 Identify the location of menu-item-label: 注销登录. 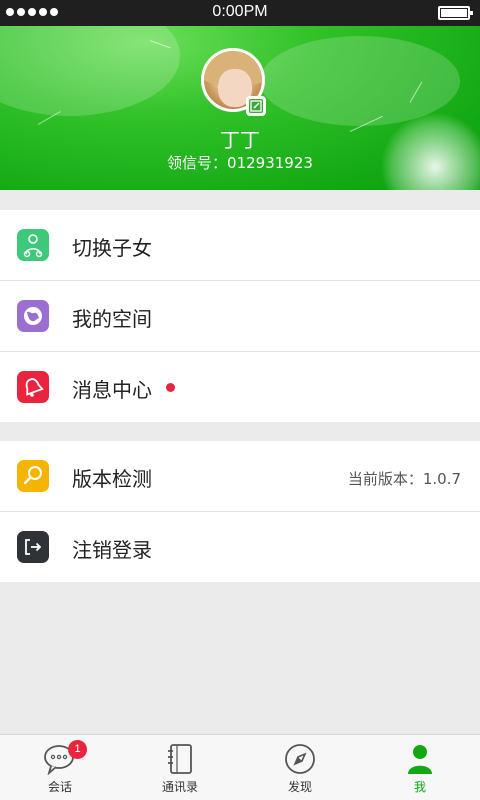
(112, 550).